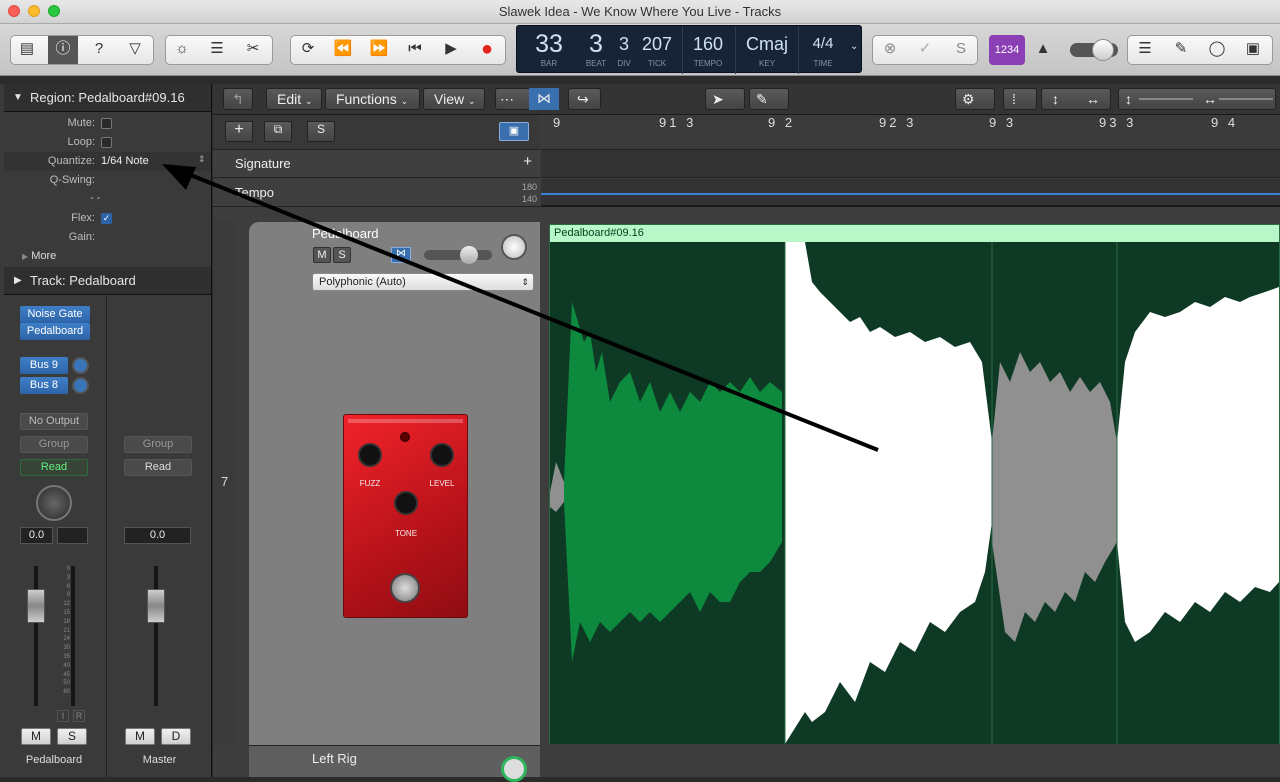 This screenshot has width=1280, height=782. What do you see at coordinates (179, 177) in the screenshot?
I see `arrow-head` at bounding box center [179, 177].